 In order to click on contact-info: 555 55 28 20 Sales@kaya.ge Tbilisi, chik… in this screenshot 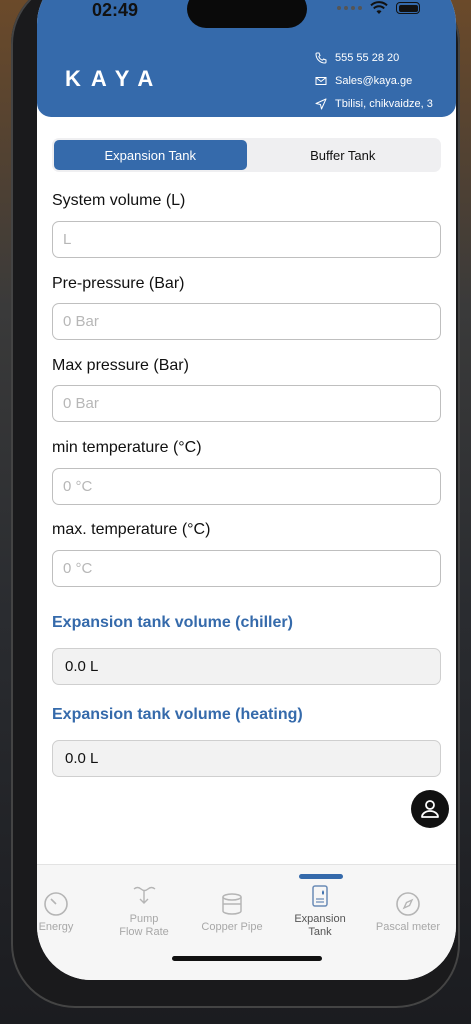, I will do `click(374, 80)`.